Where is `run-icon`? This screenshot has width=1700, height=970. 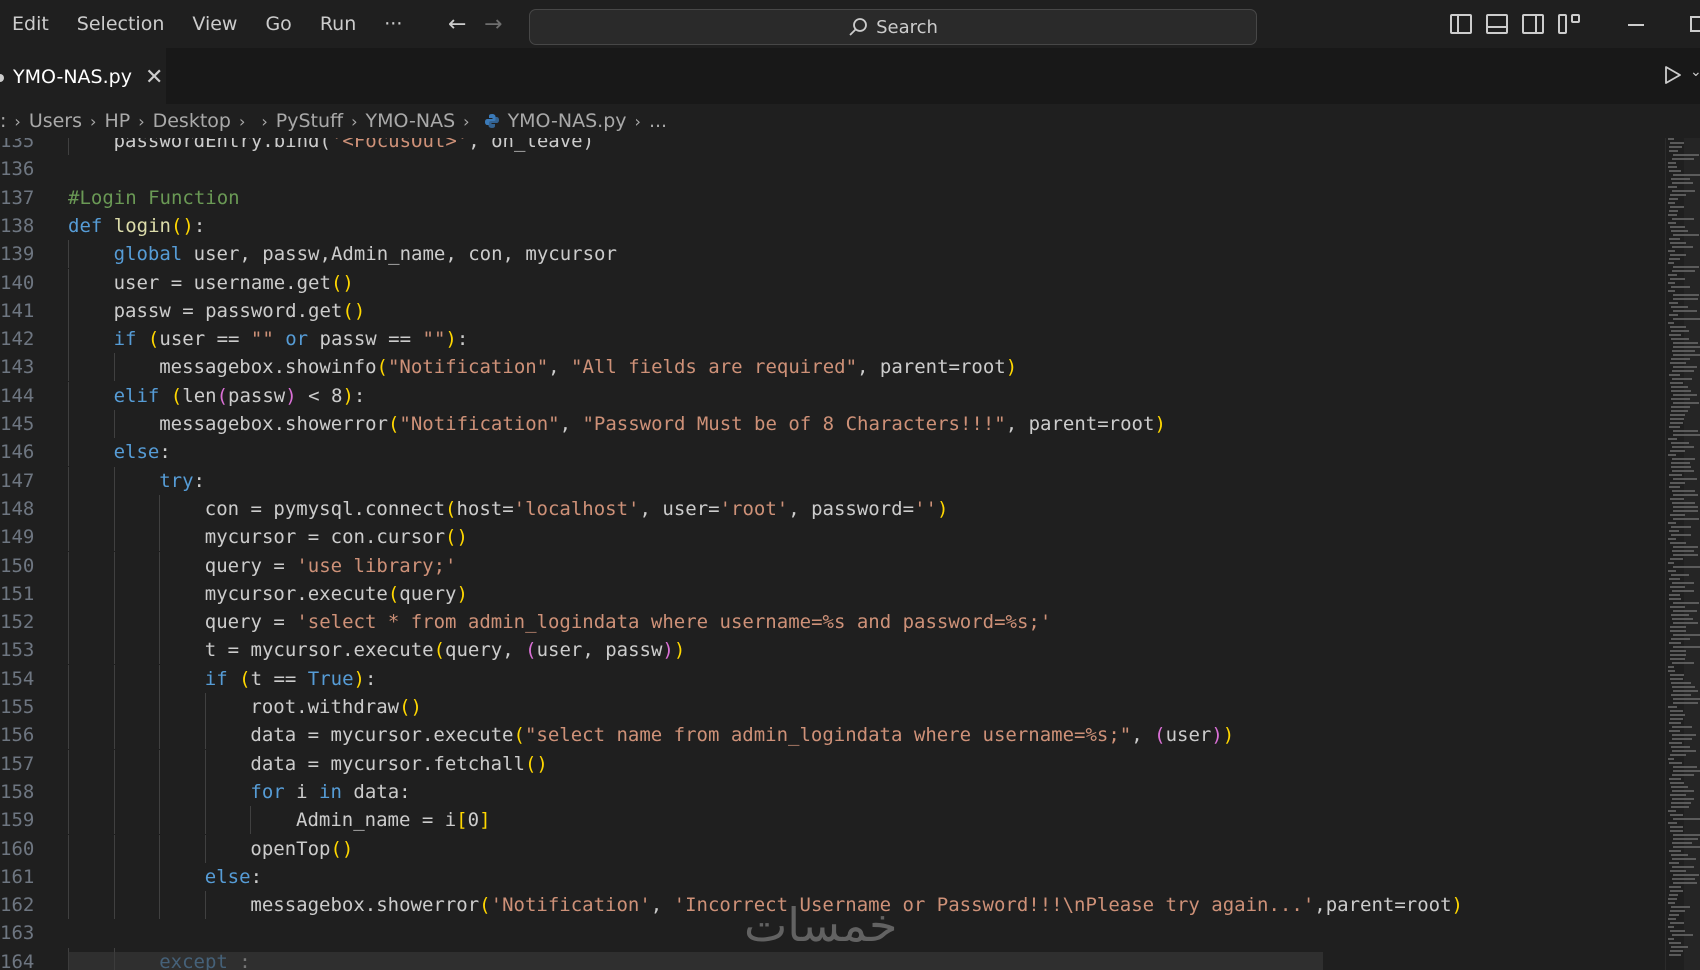 run-icon is located at coordinates (1673, 75).